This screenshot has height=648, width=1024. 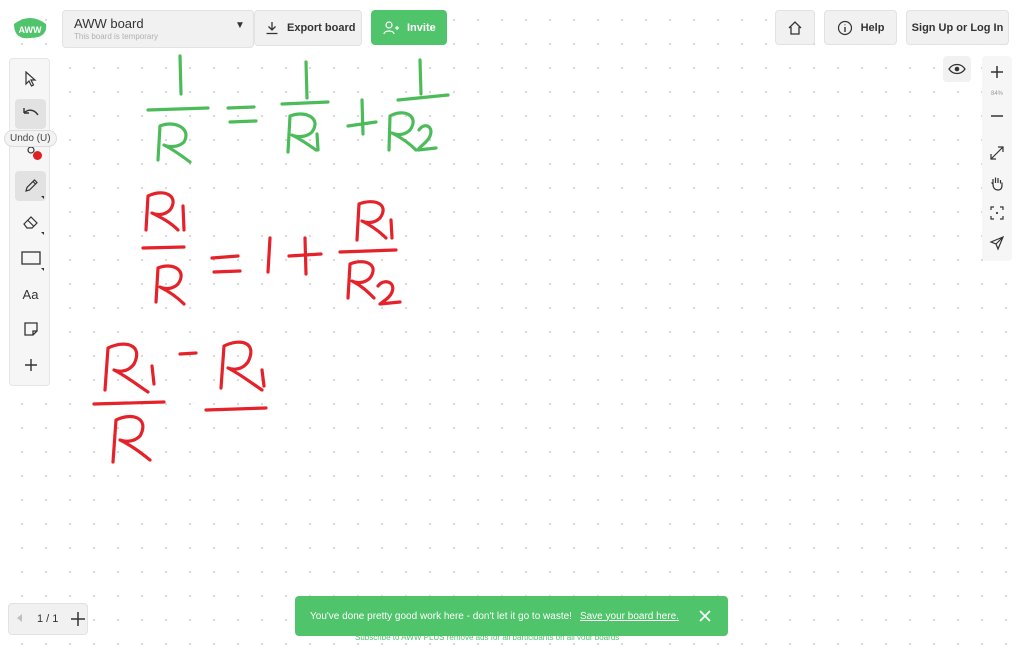 I want to click on zoom-out-button, so click(x=997, y=116).